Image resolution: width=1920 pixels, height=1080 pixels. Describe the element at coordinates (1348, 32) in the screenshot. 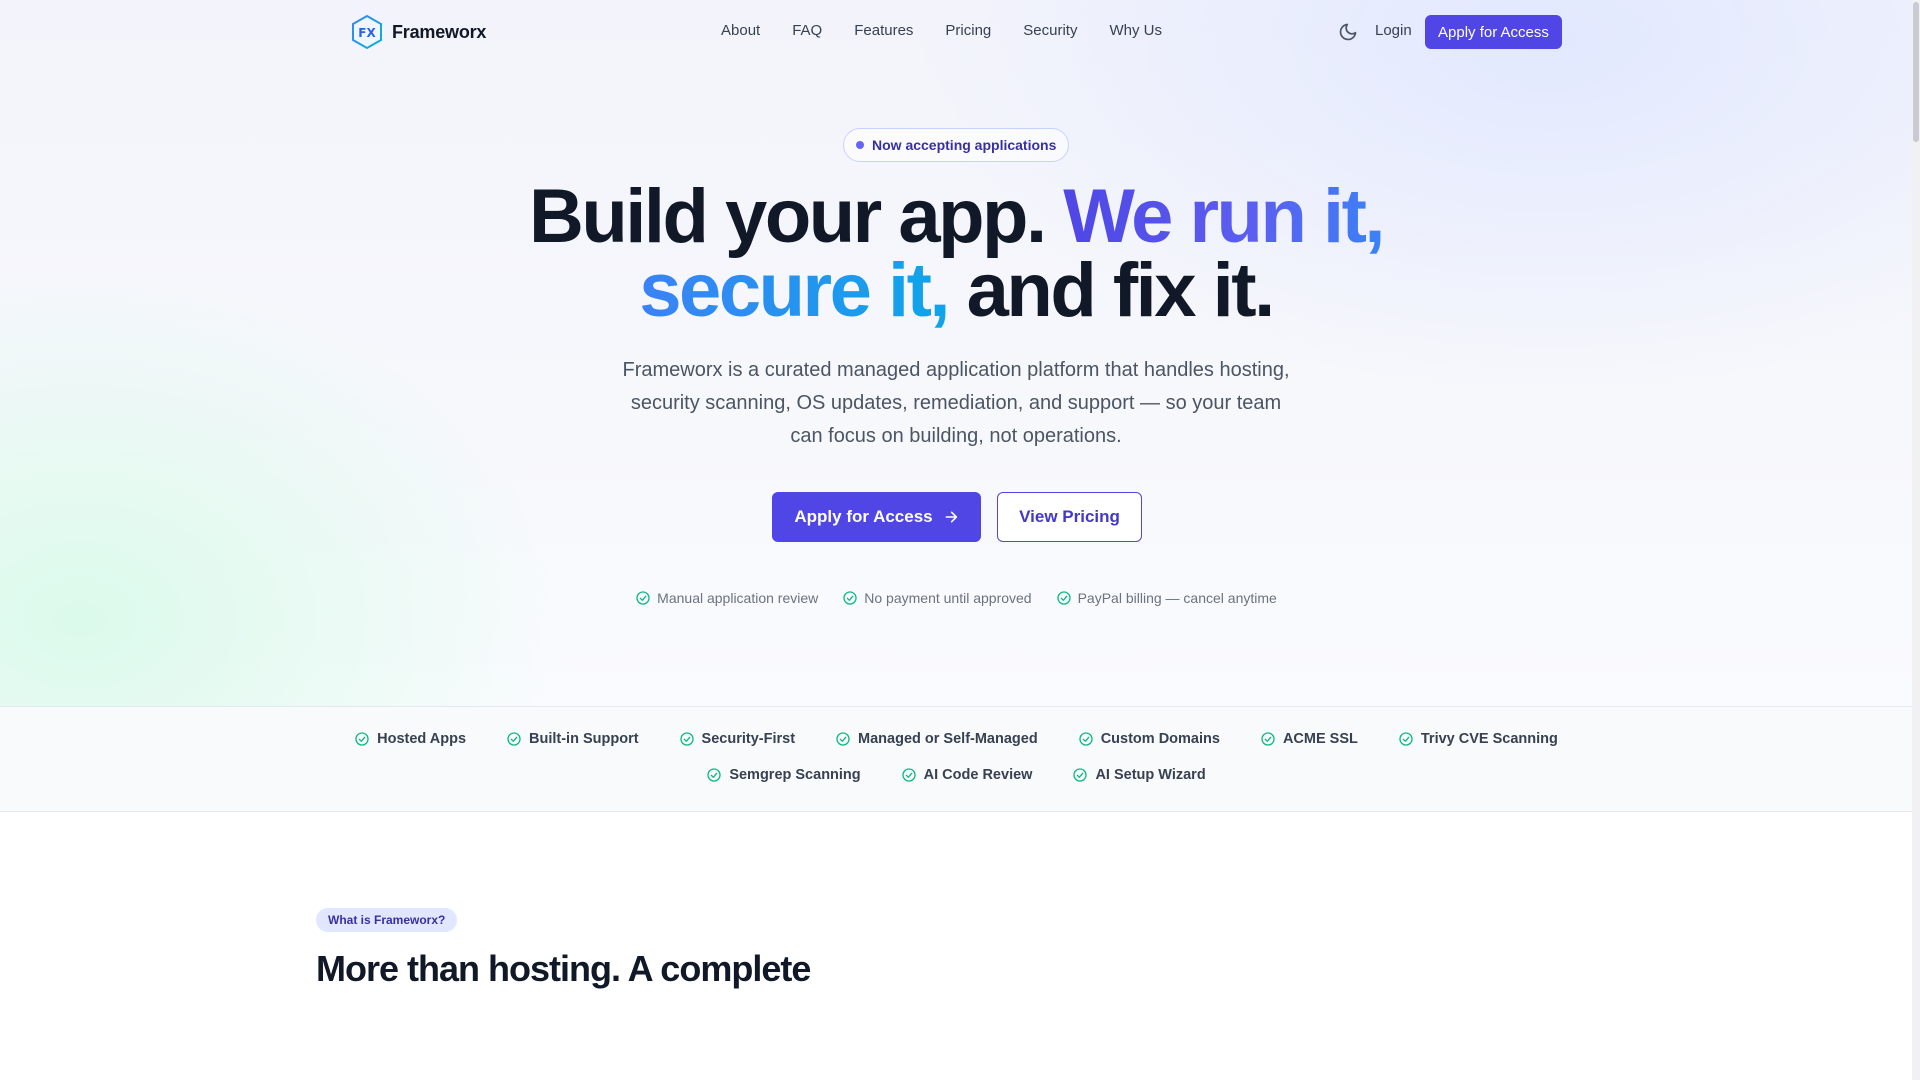

I see `moon-icon` at that location.